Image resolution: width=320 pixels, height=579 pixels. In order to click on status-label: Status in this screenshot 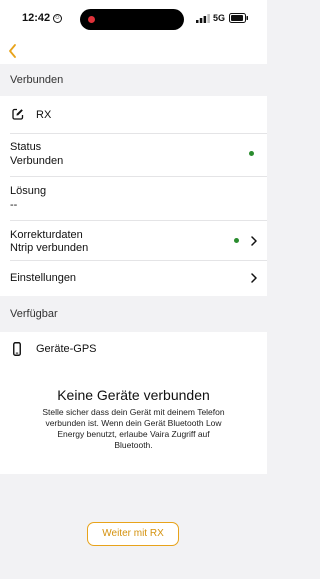, I will do `click(26, 147)`.